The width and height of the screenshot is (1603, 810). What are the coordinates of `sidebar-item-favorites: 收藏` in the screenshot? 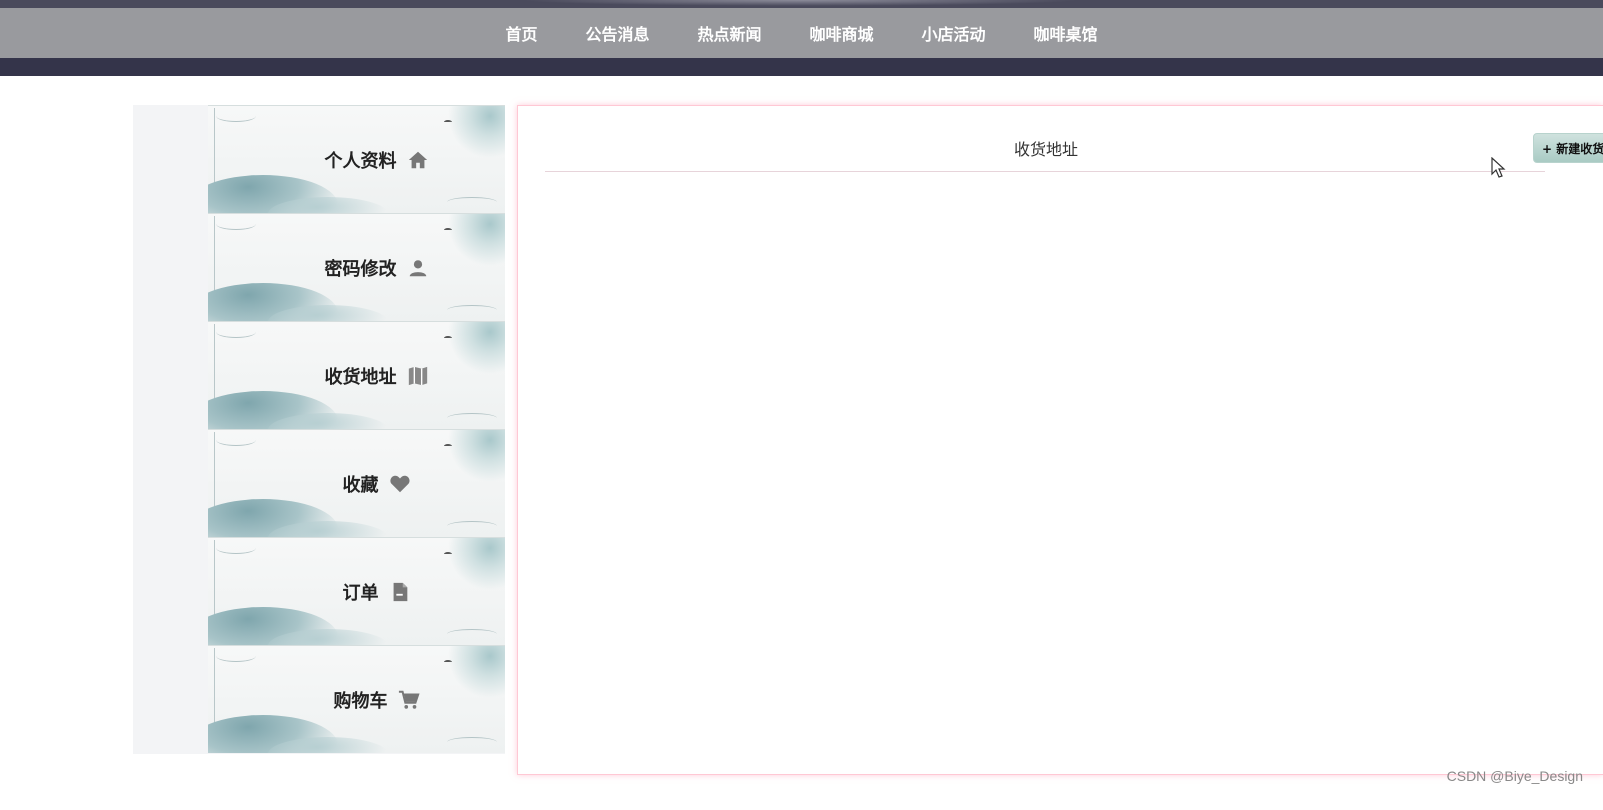 It's located at (356, 483).